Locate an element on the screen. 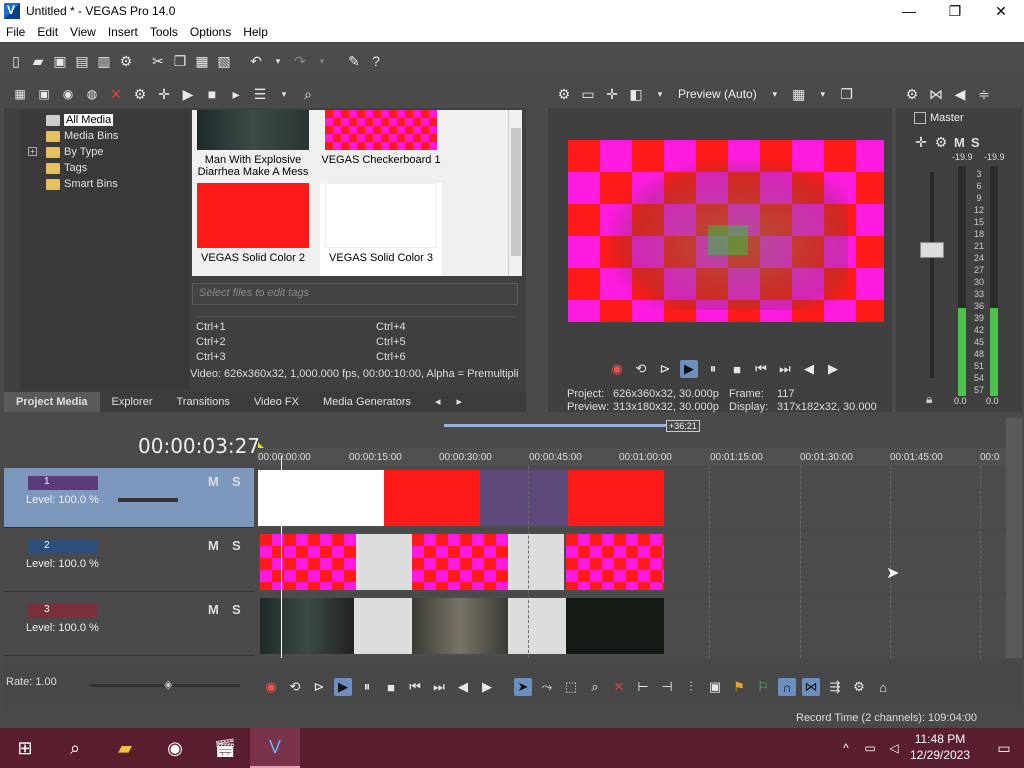 This screenshot has height=768, width=1024. play-media-icon: ▶ is located at coordinates (188, 94).